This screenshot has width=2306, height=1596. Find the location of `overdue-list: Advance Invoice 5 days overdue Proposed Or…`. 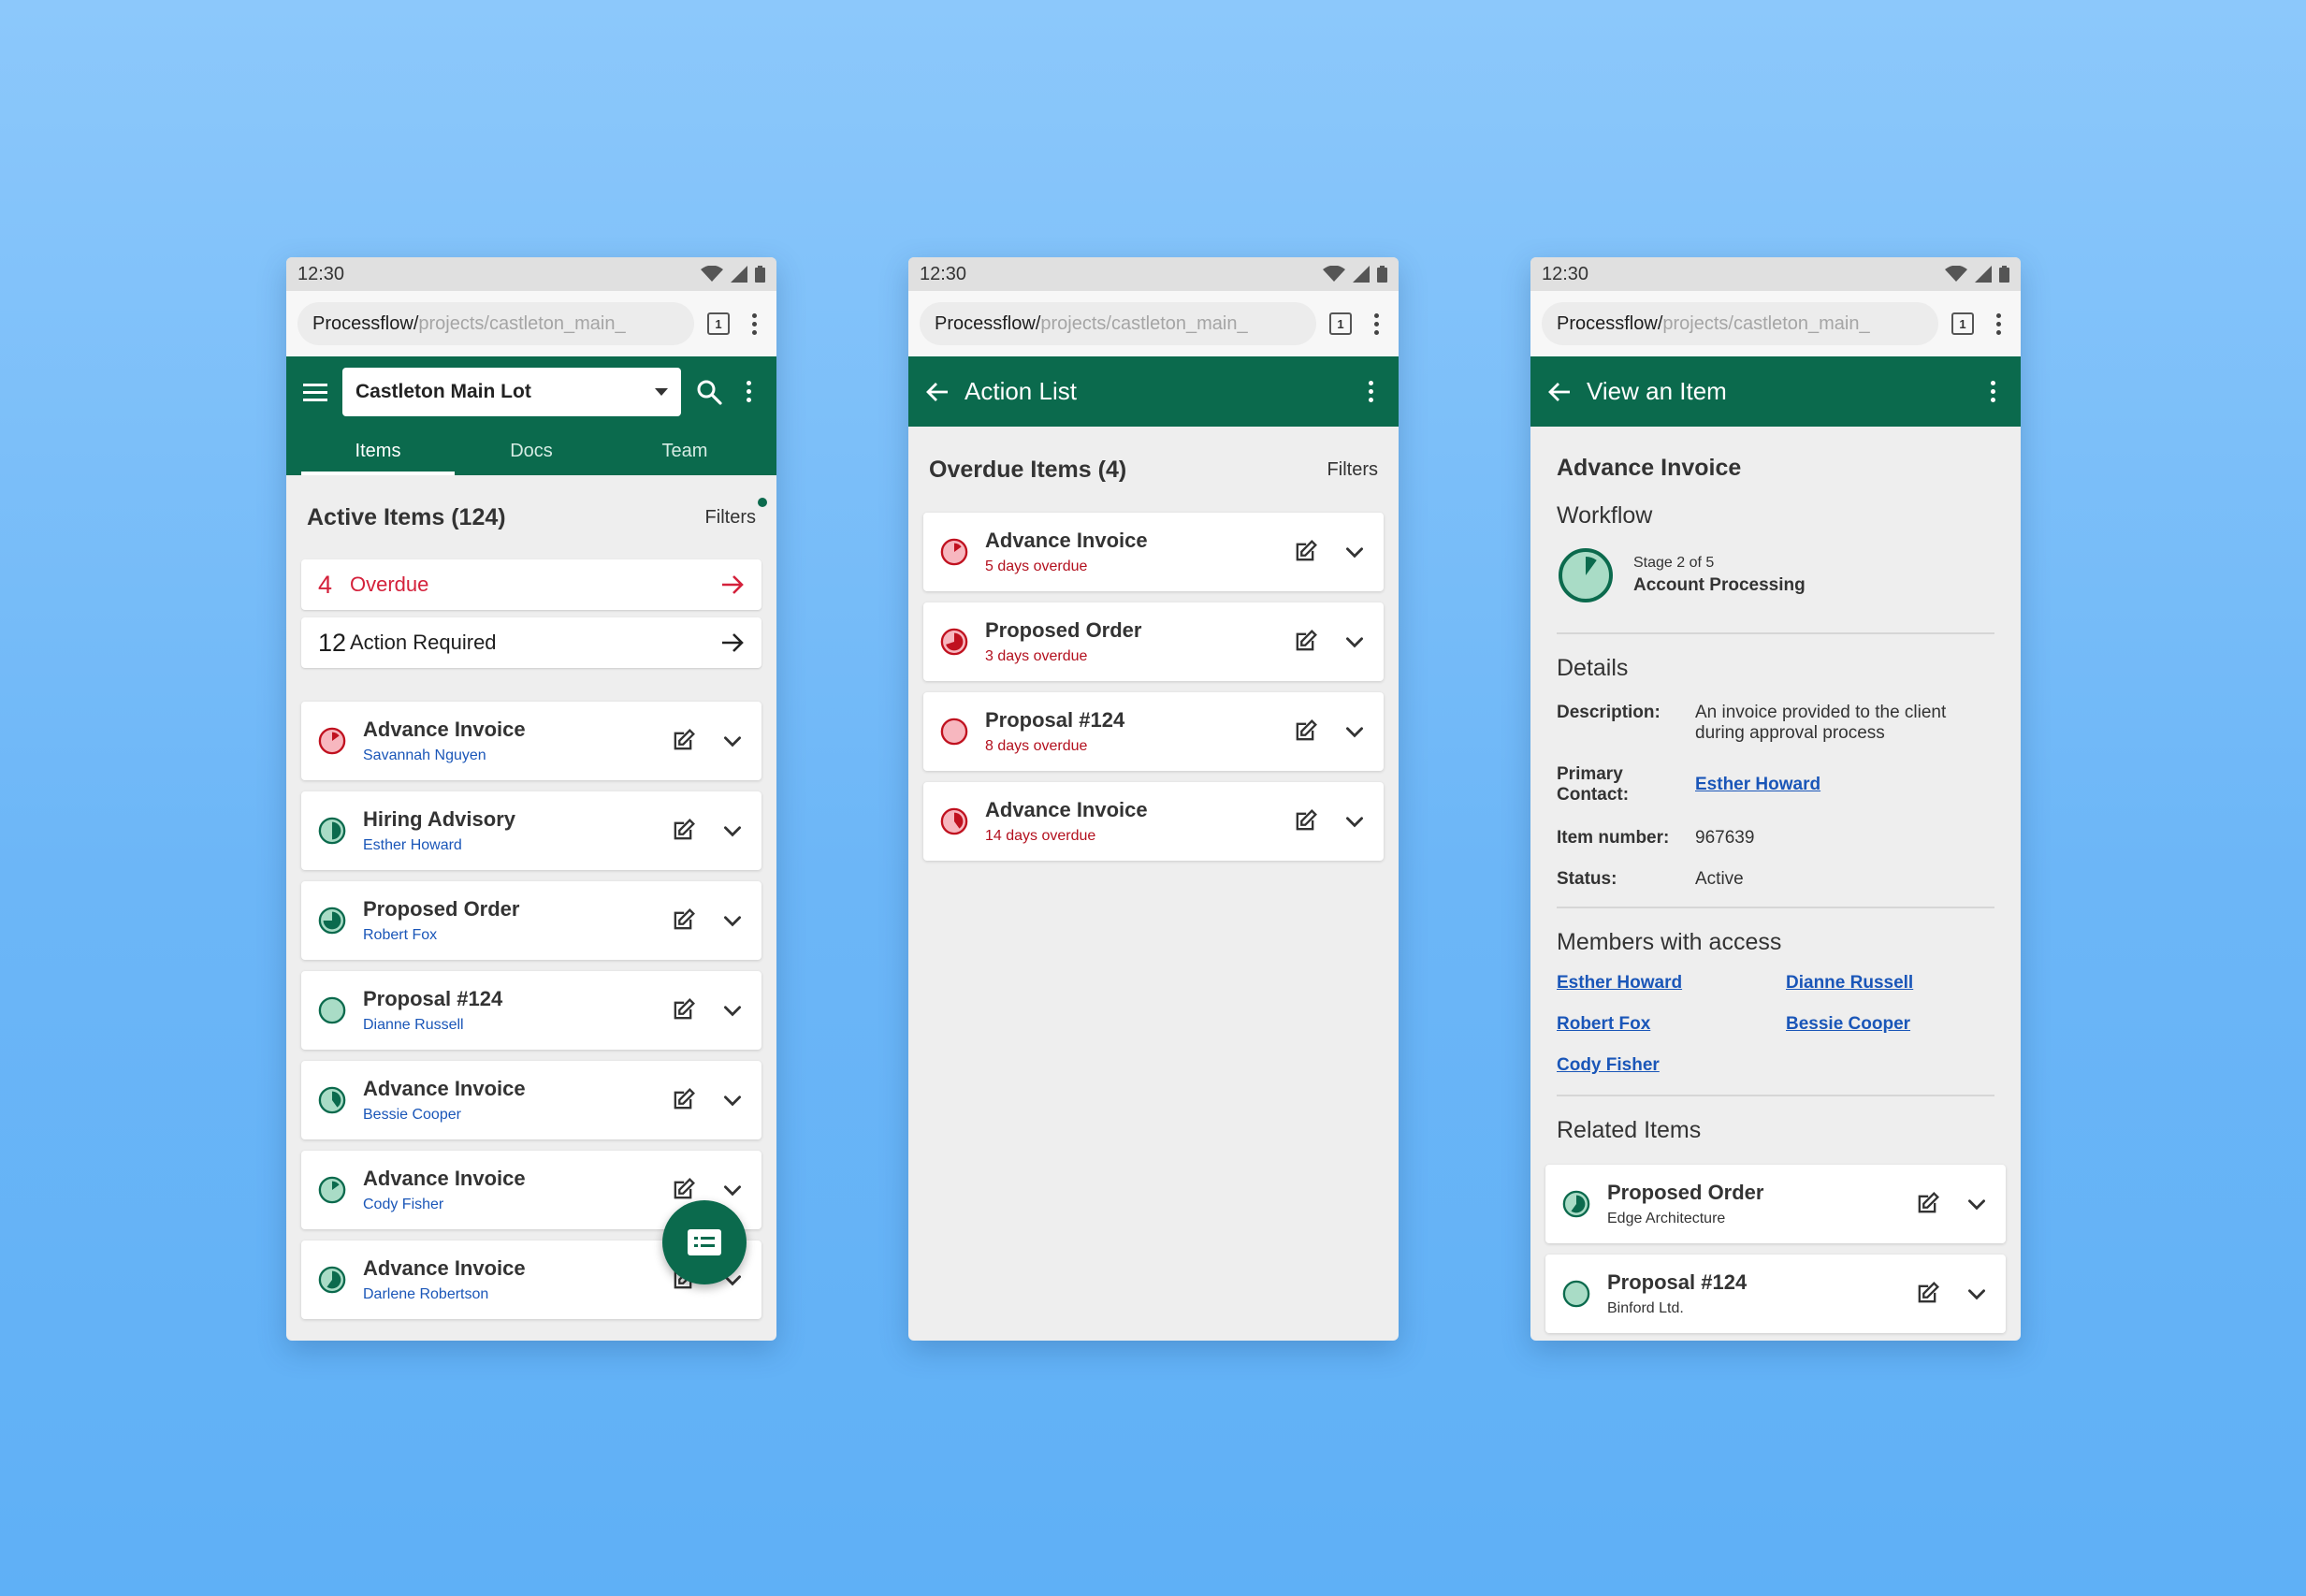

overdue-list: Advance Invoice 5 days overdue Proposed Or… is located at coordinates (1153, 687).